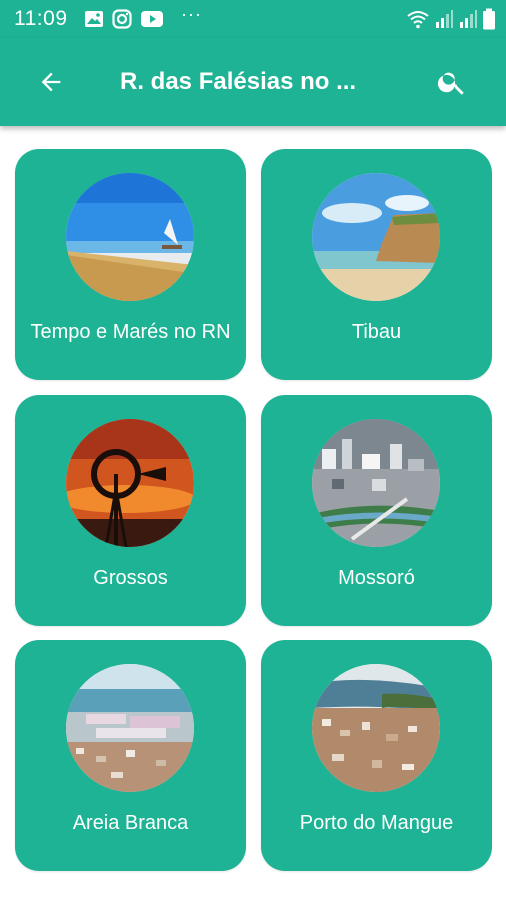 Image resolution: width=506 pixels, height=900 pixels. I want to click on card-tempo-e-mares: Tempo e Marés no RN, so click(130, 264).